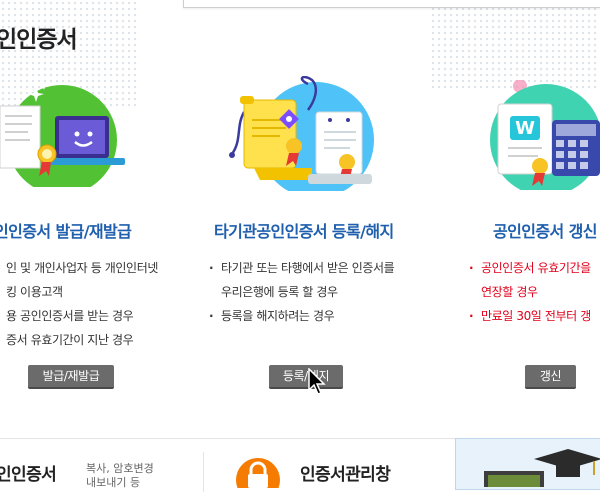  I want to click on page-title: 인인증서, so click(39, 40).